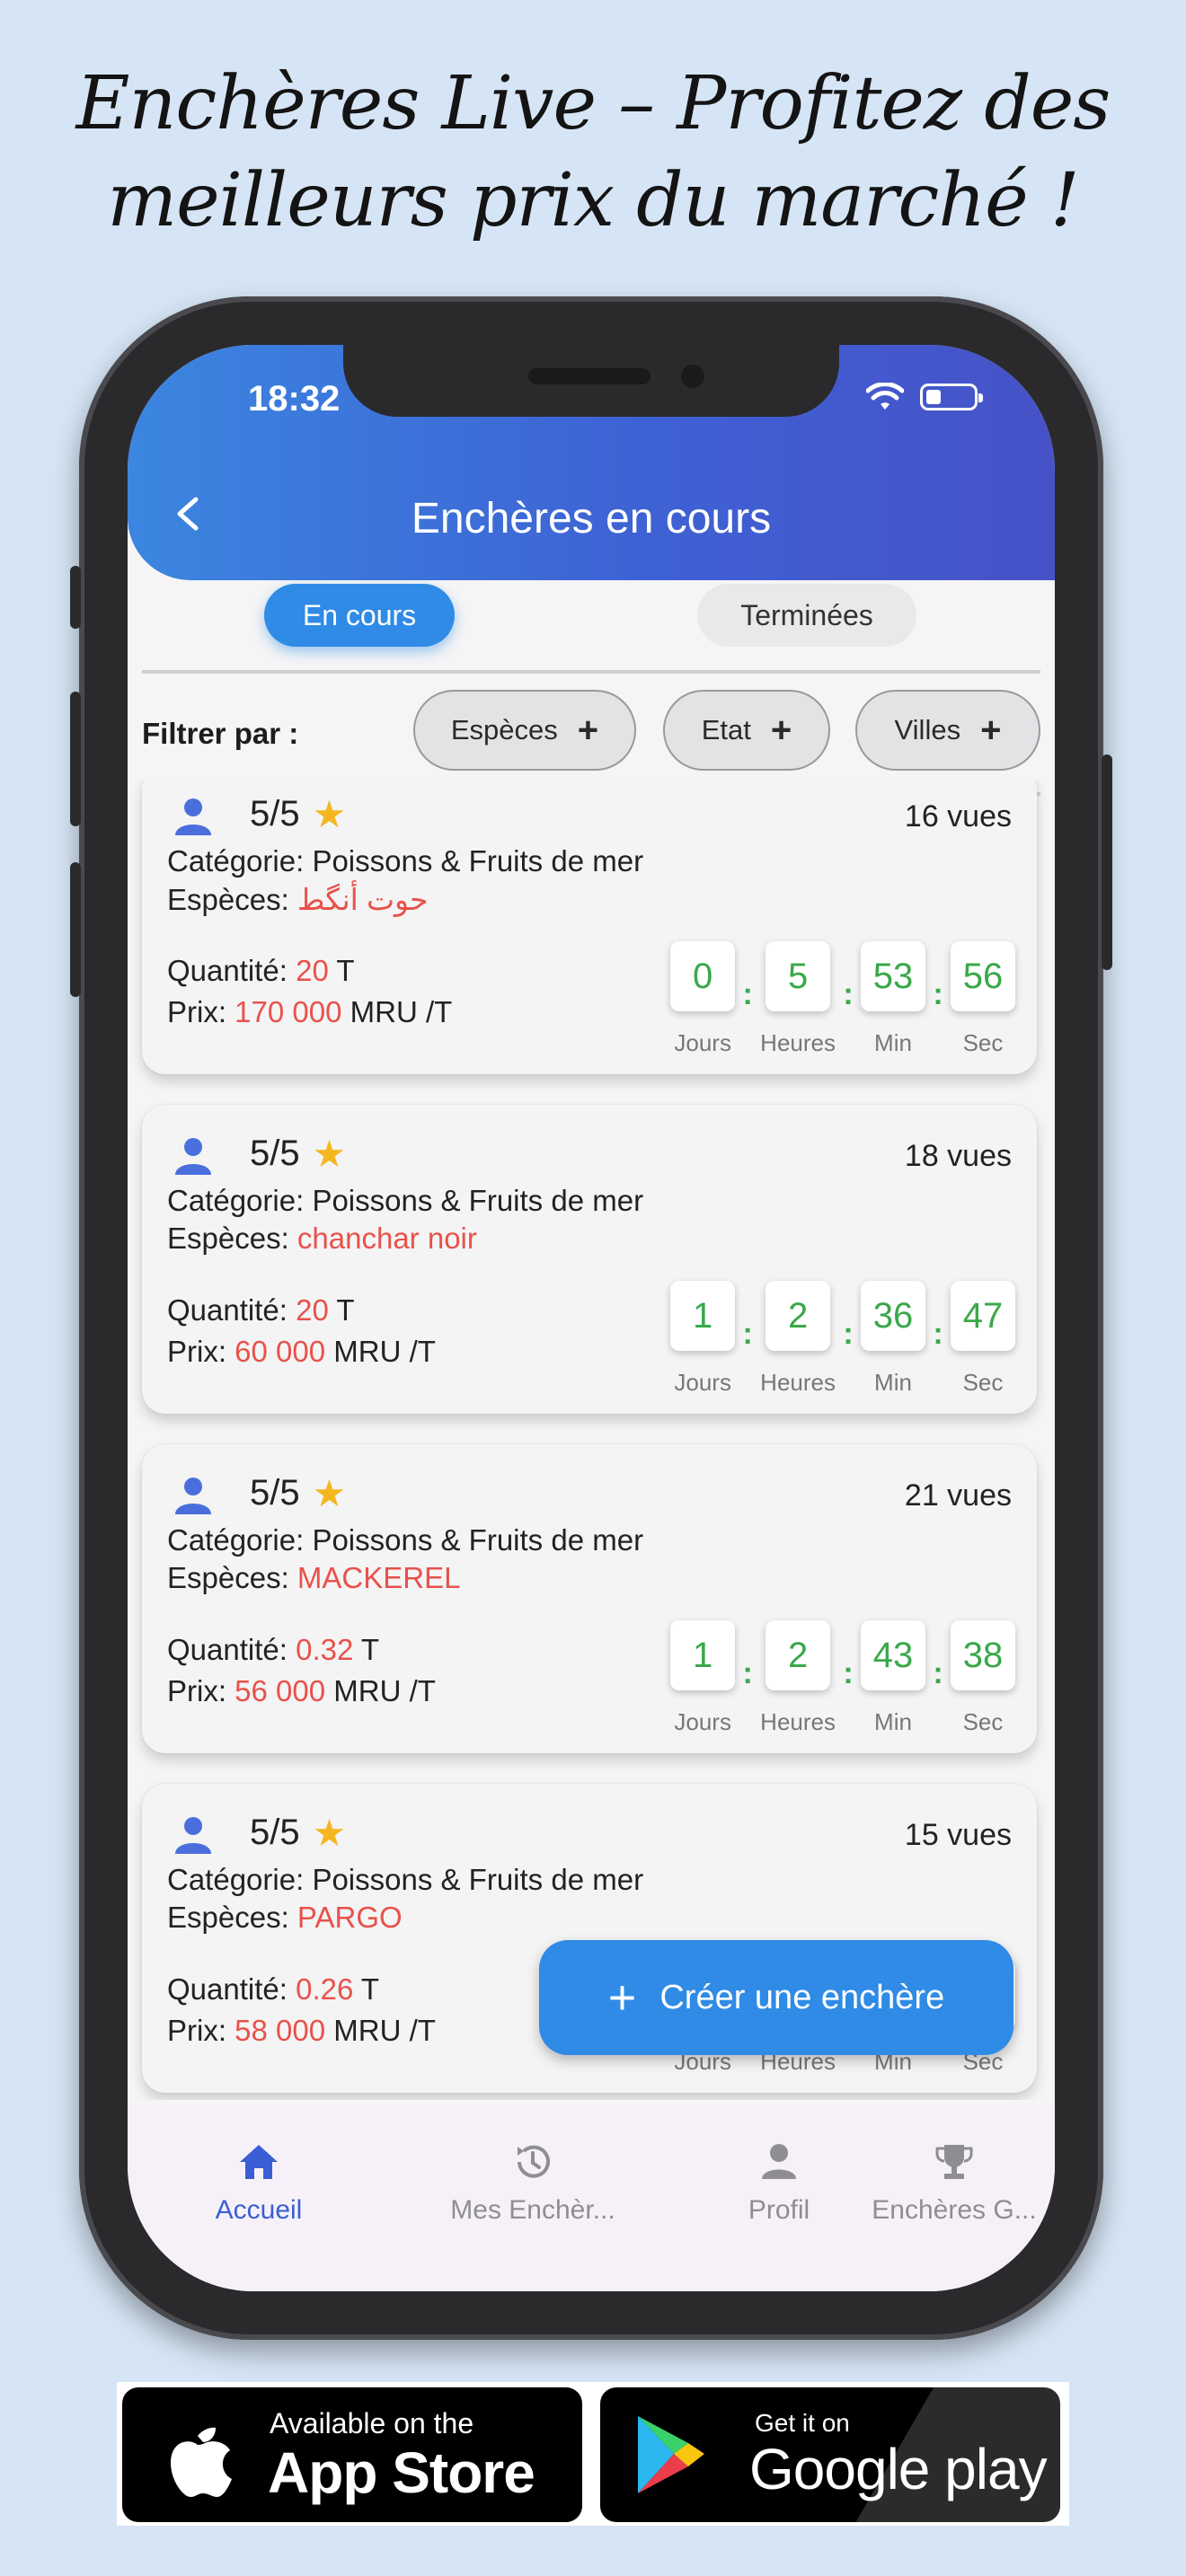 Image resolution: width=1186 pixels, height=2576 pixels. I want to click on price-value: 60 000, so click(280, 1351).